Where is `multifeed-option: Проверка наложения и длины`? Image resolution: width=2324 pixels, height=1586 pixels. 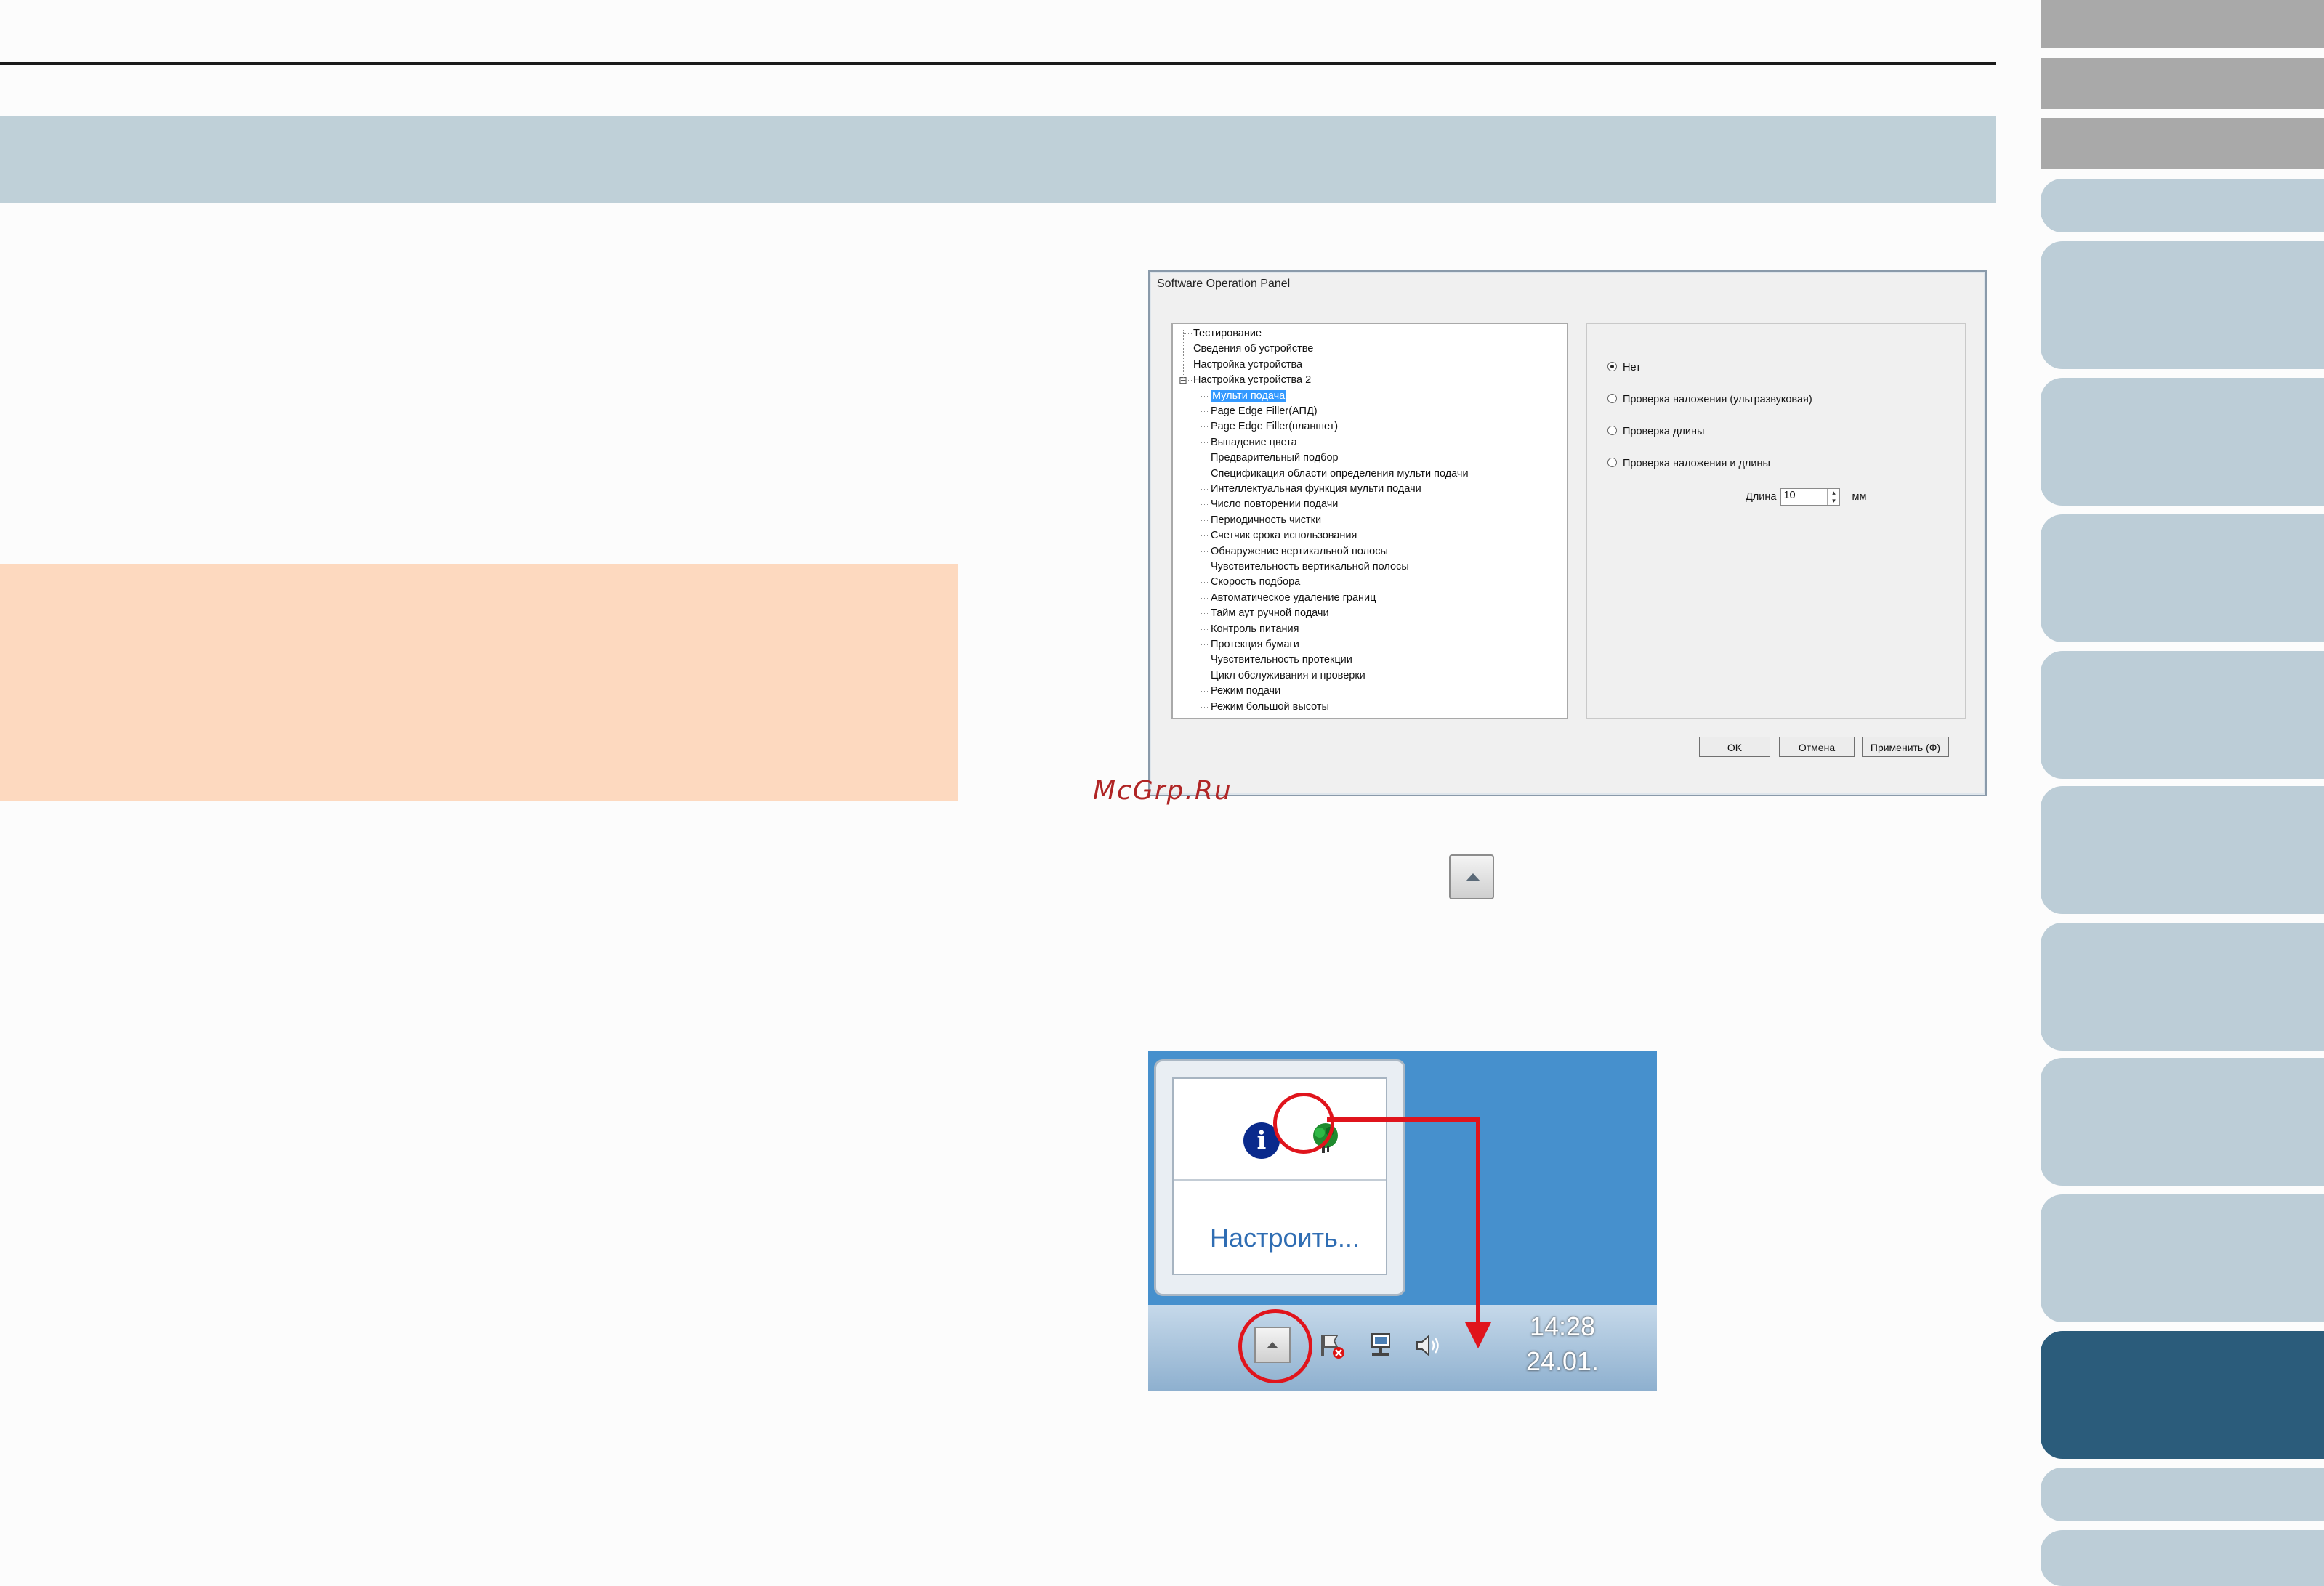 multifeed-option: Проверка наложения и длины is located at coordinates (1689, 463).